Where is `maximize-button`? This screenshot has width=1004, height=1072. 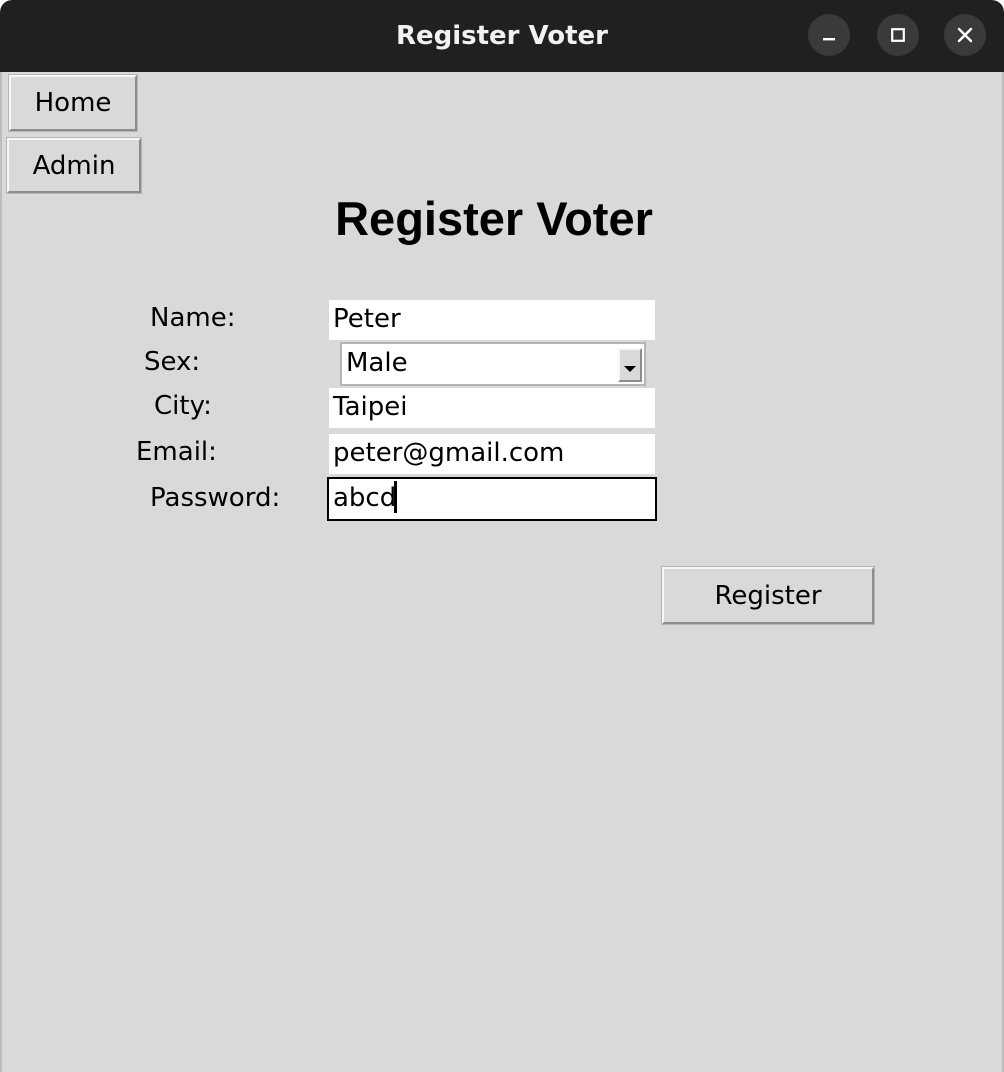 maximize-button is located at coordinates (898, 35).